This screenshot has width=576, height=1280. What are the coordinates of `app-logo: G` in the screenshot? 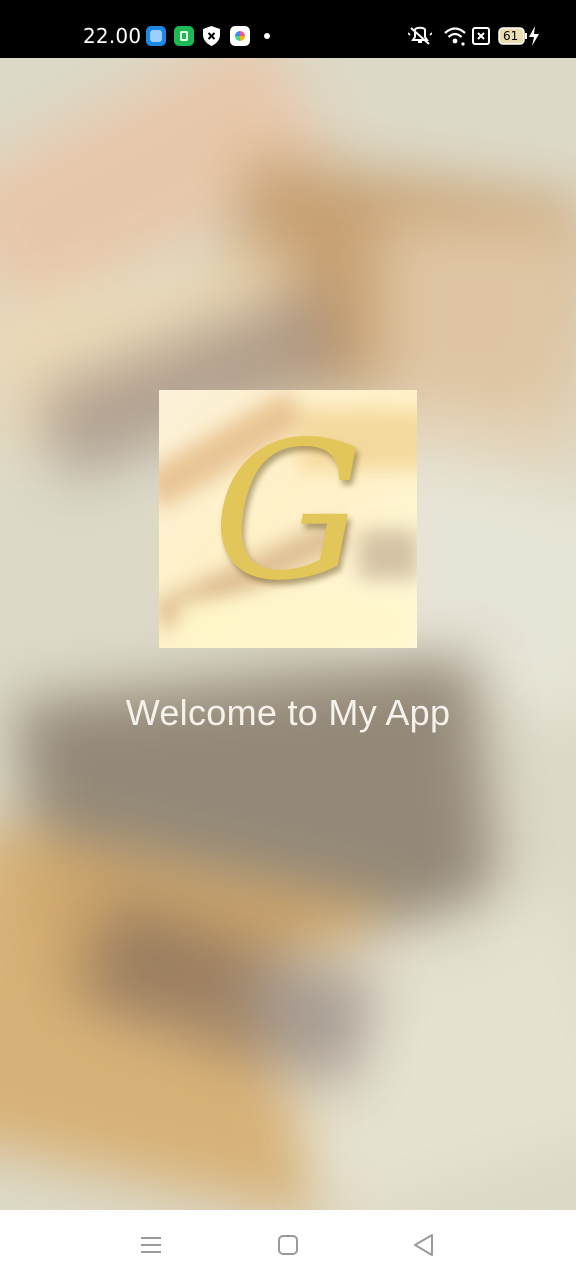 It's located at (288, 519).